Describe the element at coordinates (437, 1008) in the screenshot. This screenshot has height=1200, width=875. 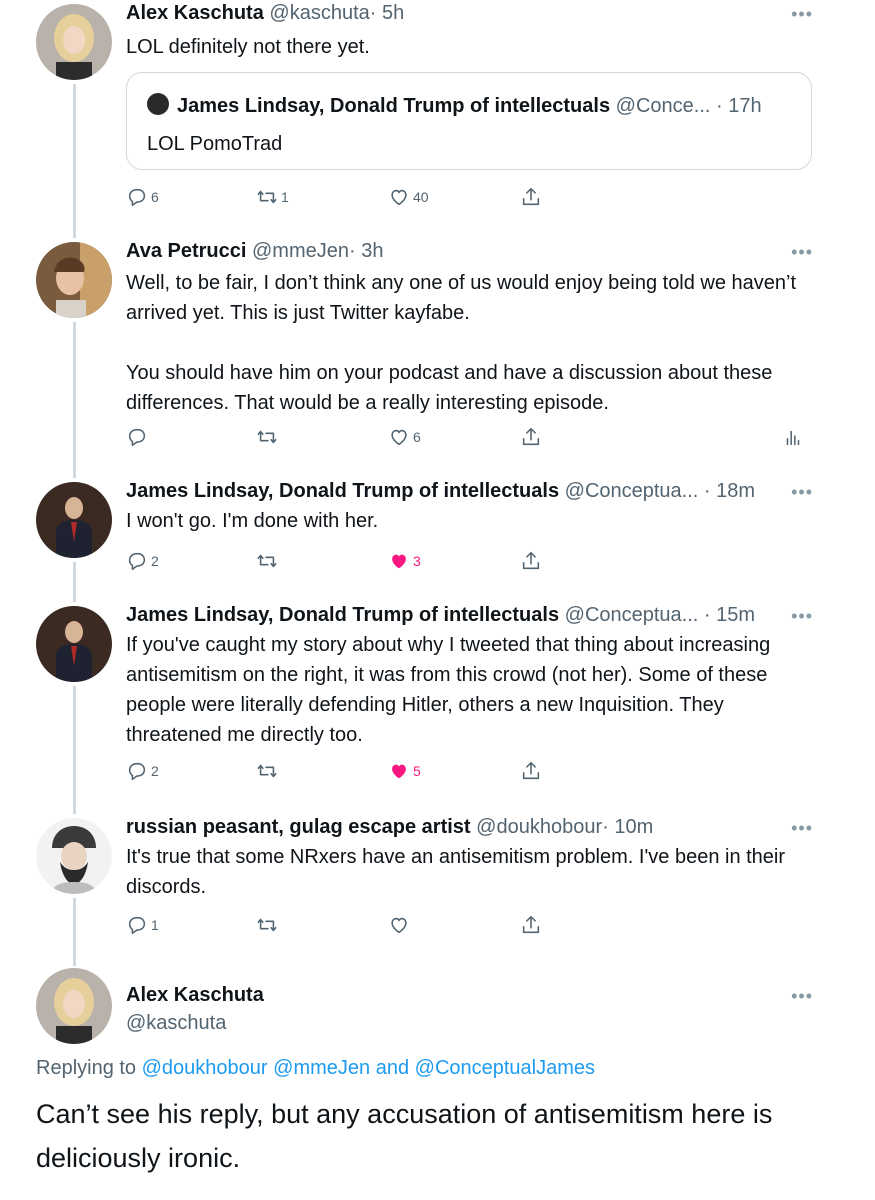
I see `main-tweet: Alex Kaschuta @kaschuta •••` at that location.